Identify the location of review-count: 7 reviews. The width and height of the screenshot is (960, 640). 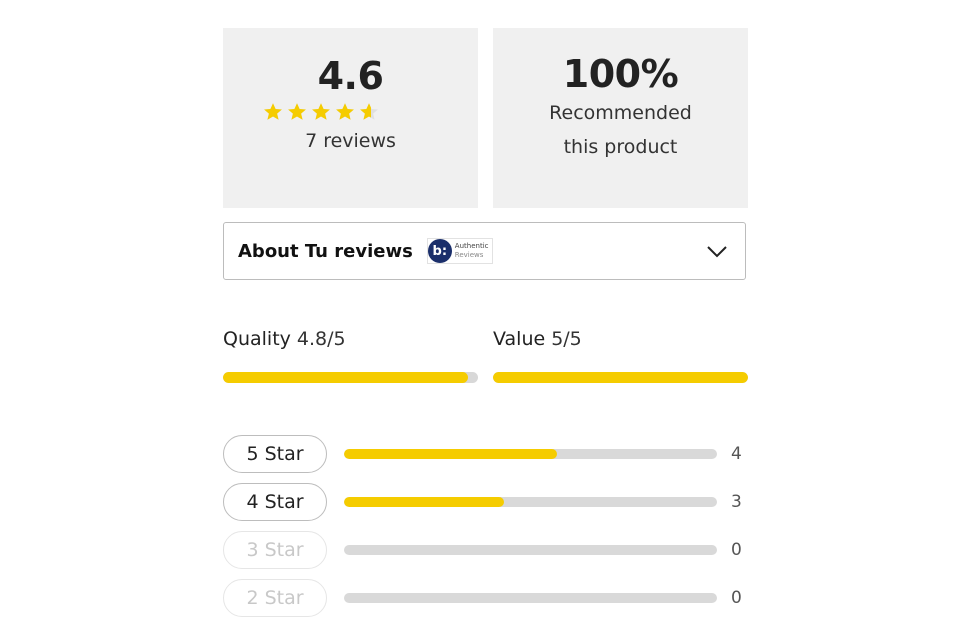
(350, 140).